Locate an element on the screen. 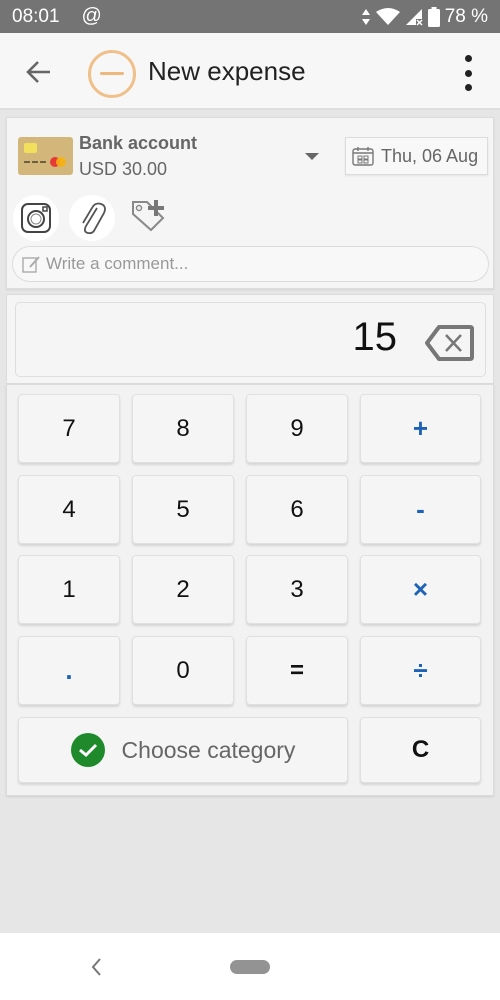 This screenshot has height=1000, width=500. key-clear: C is located at coordinates (420, 750).